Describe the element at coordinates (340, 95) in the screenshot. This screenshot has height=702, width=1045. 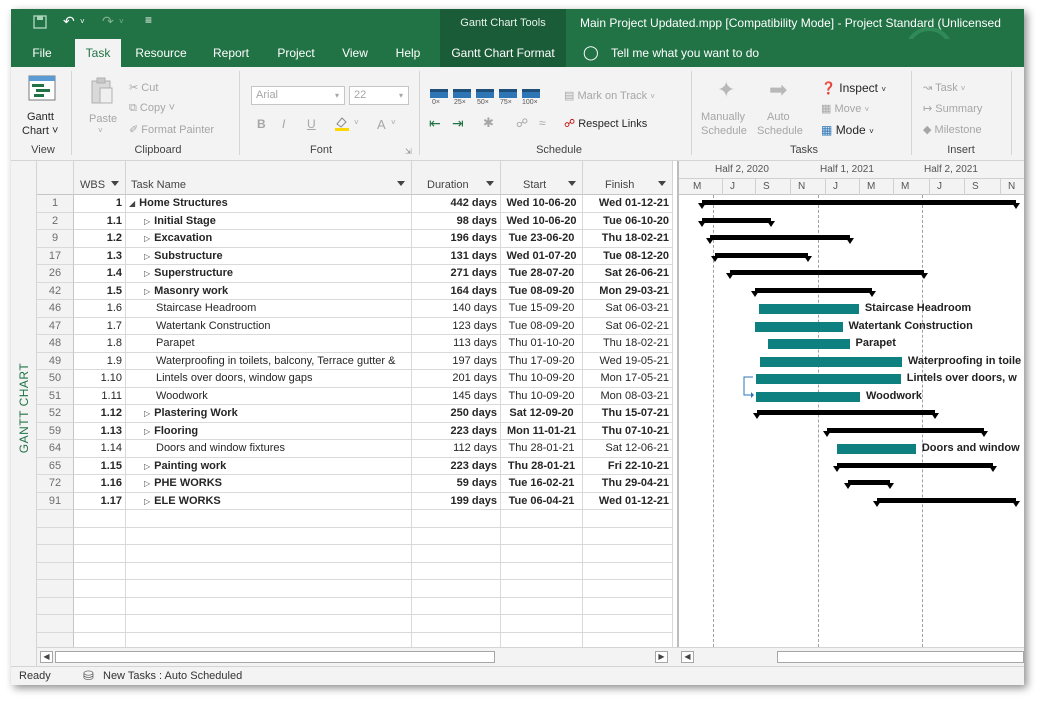
I see `font-name-dropdown-icon: ▾` at that location.